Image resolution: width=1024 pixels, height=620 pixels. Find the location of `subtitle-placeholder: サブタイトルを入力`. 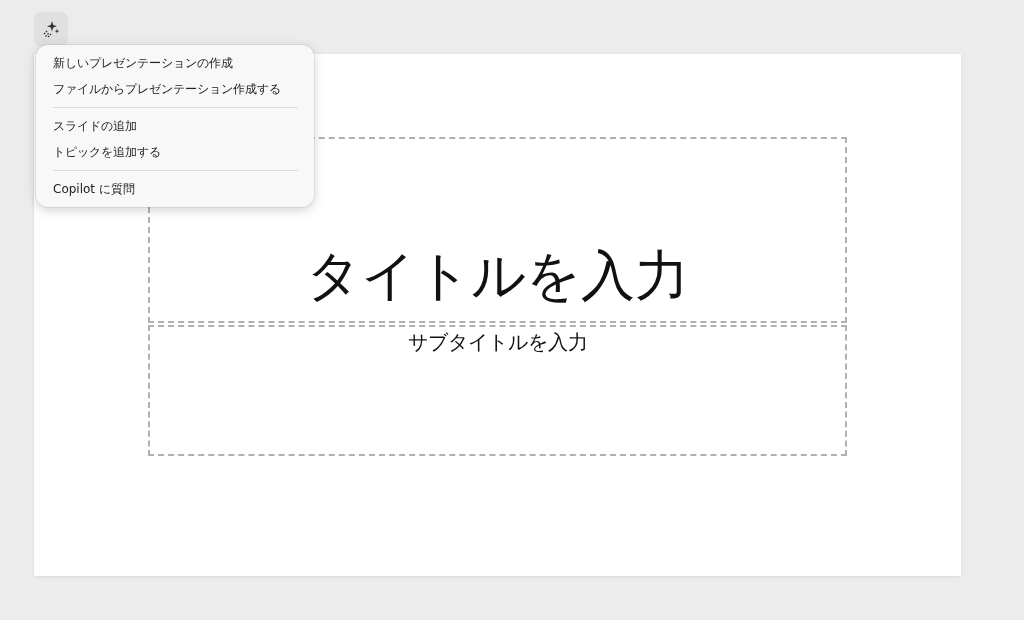

subtitle-placeholder: サブタイトルを入力 is located at coordinates (497, 390).